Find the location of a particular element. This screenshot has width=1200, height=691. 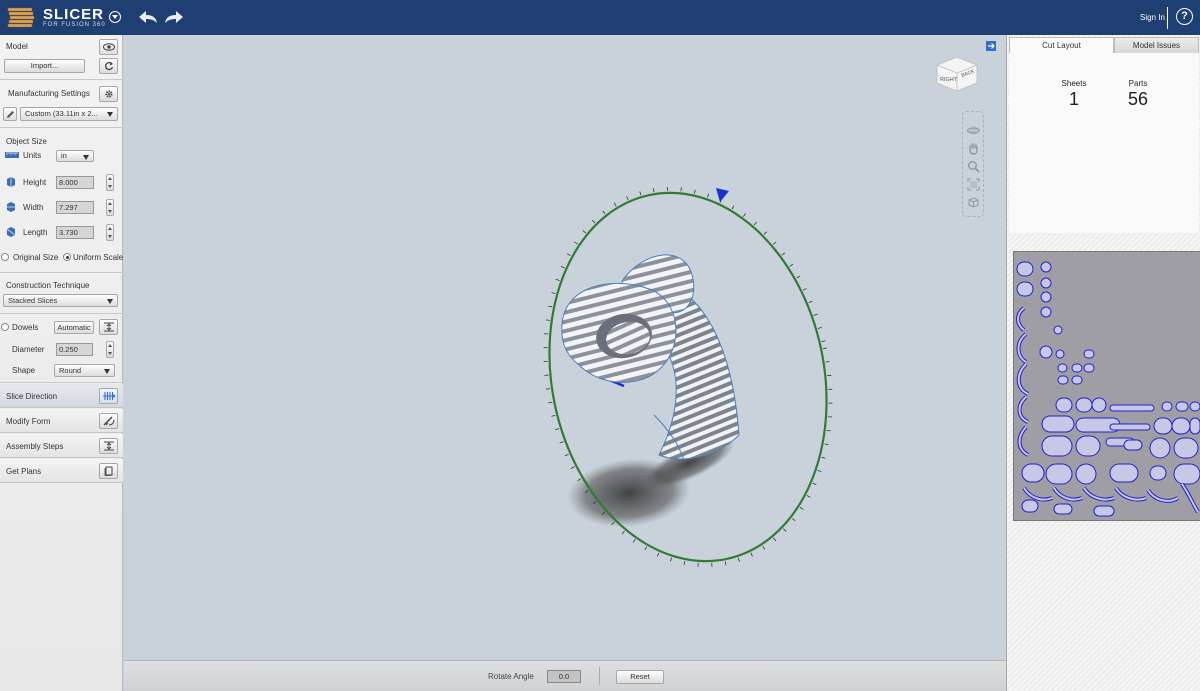

units-dropdown: in is located at coordinates (75, 156).